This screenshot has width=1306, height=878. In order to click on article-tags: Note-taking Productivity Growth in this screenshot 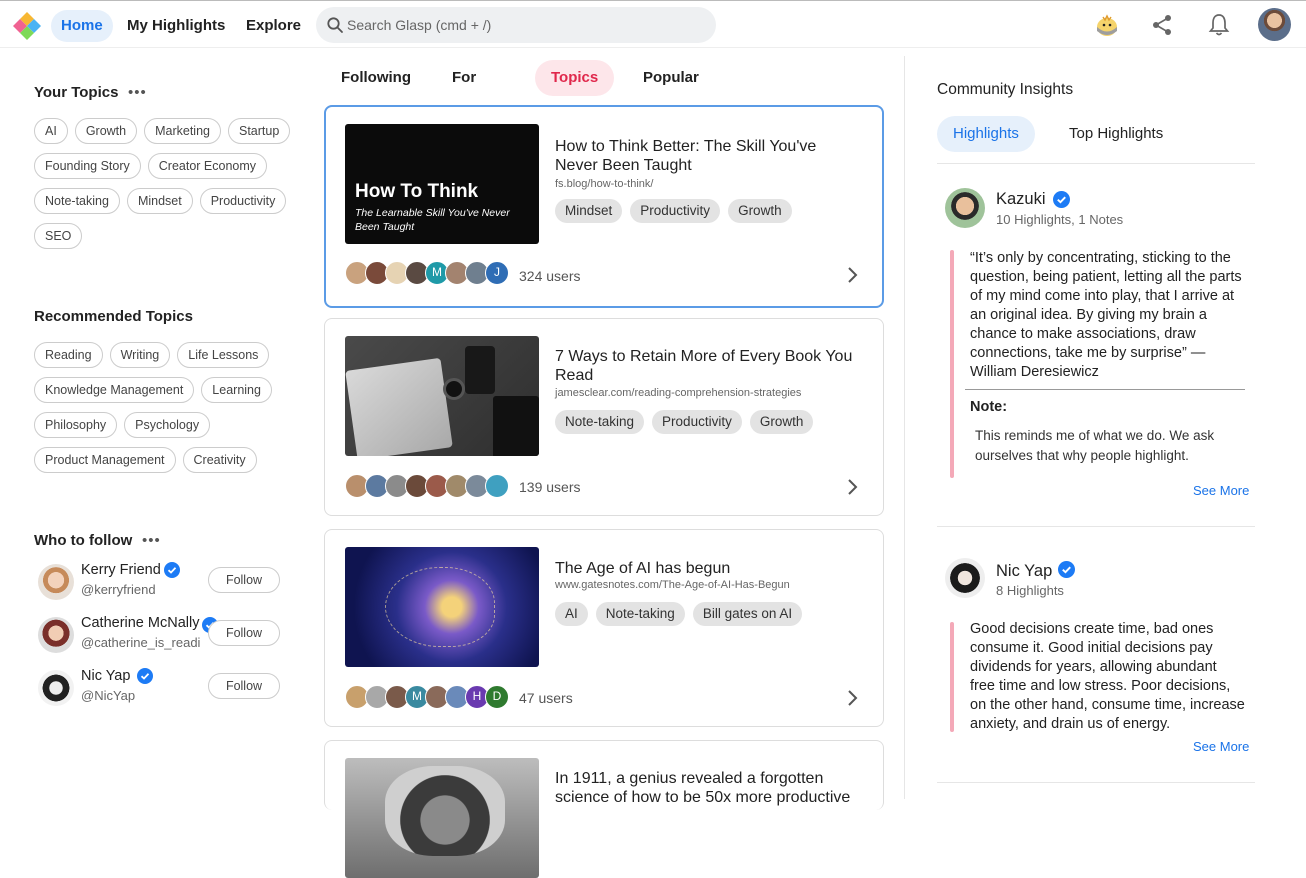, I will do `click(684, 422)`.